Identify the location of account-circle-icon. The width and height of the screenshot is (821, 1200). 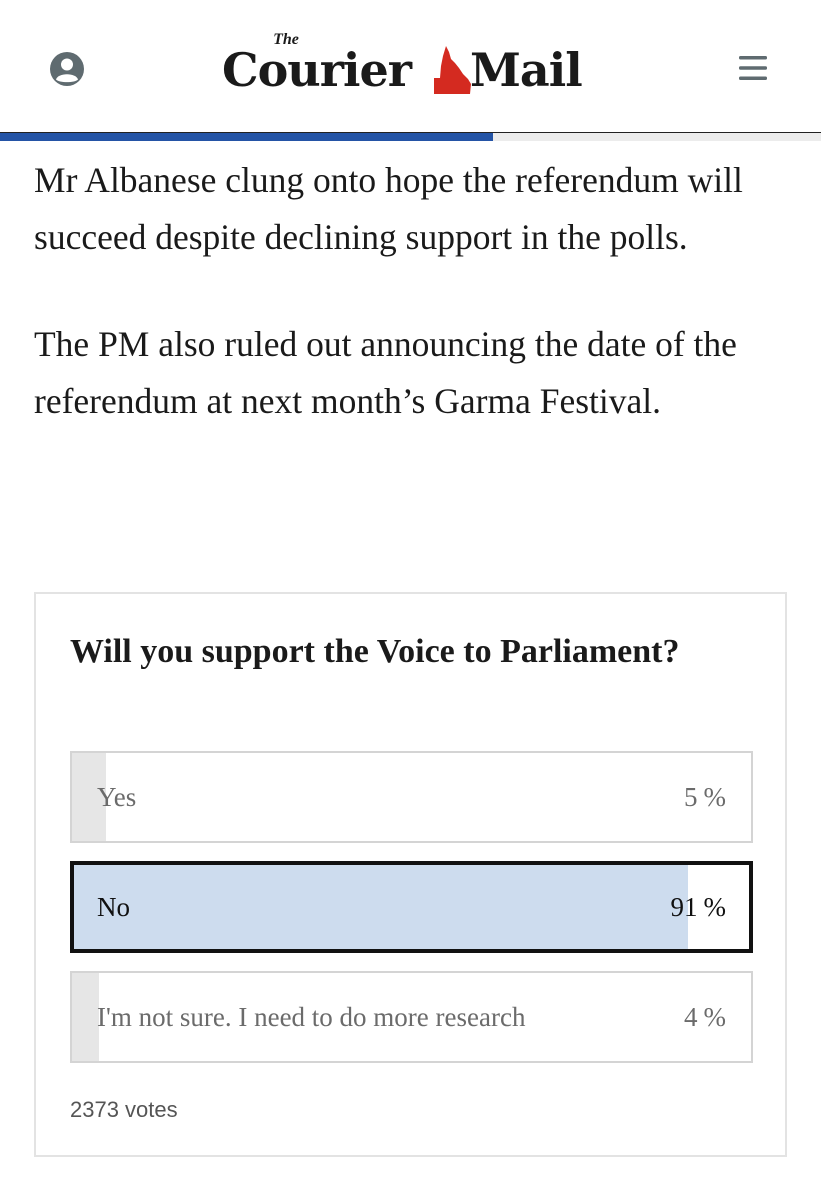
(67, 69).